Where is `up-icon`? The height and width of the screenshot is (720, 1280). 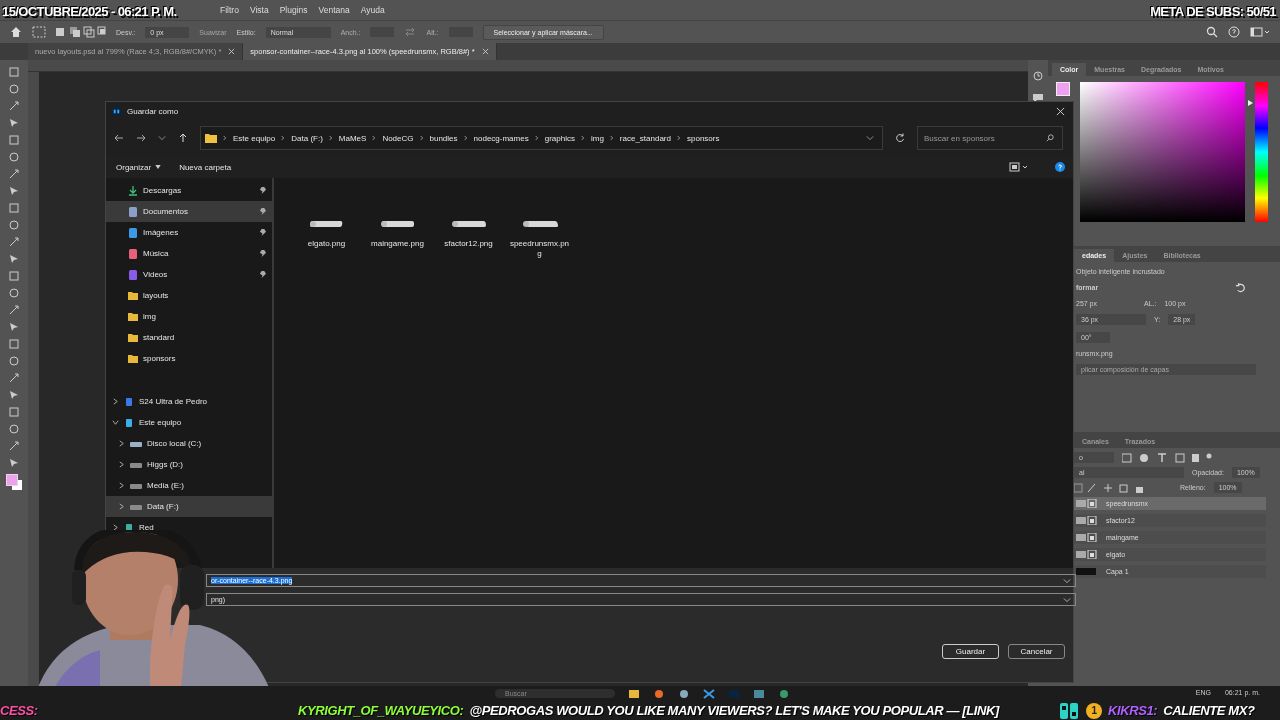
up-icon is located at coordinates (183, 138).